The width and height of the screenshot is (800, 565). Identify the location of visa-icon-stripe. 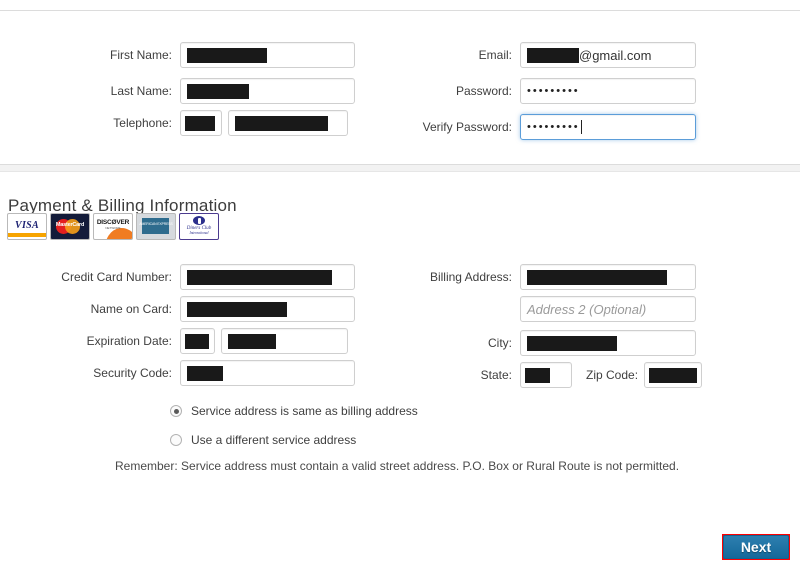
(27, 235).